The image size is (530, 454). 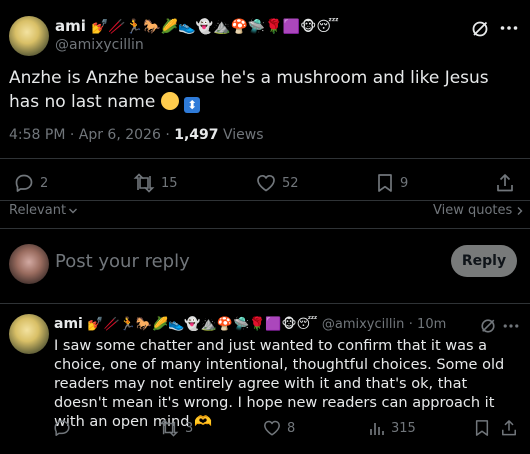 I want to click on author-display-name: ami, so click(x=70, y=26).